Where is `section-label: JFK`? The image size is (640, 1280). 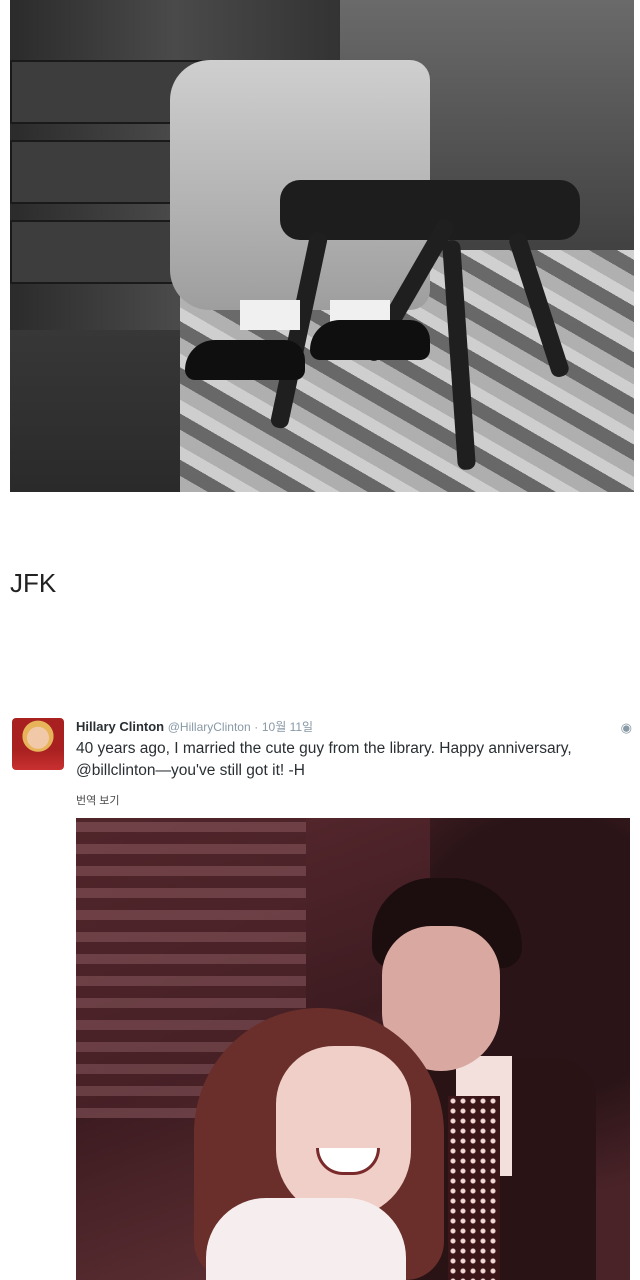 section-label: JFK is located at coordinates (33, 583).